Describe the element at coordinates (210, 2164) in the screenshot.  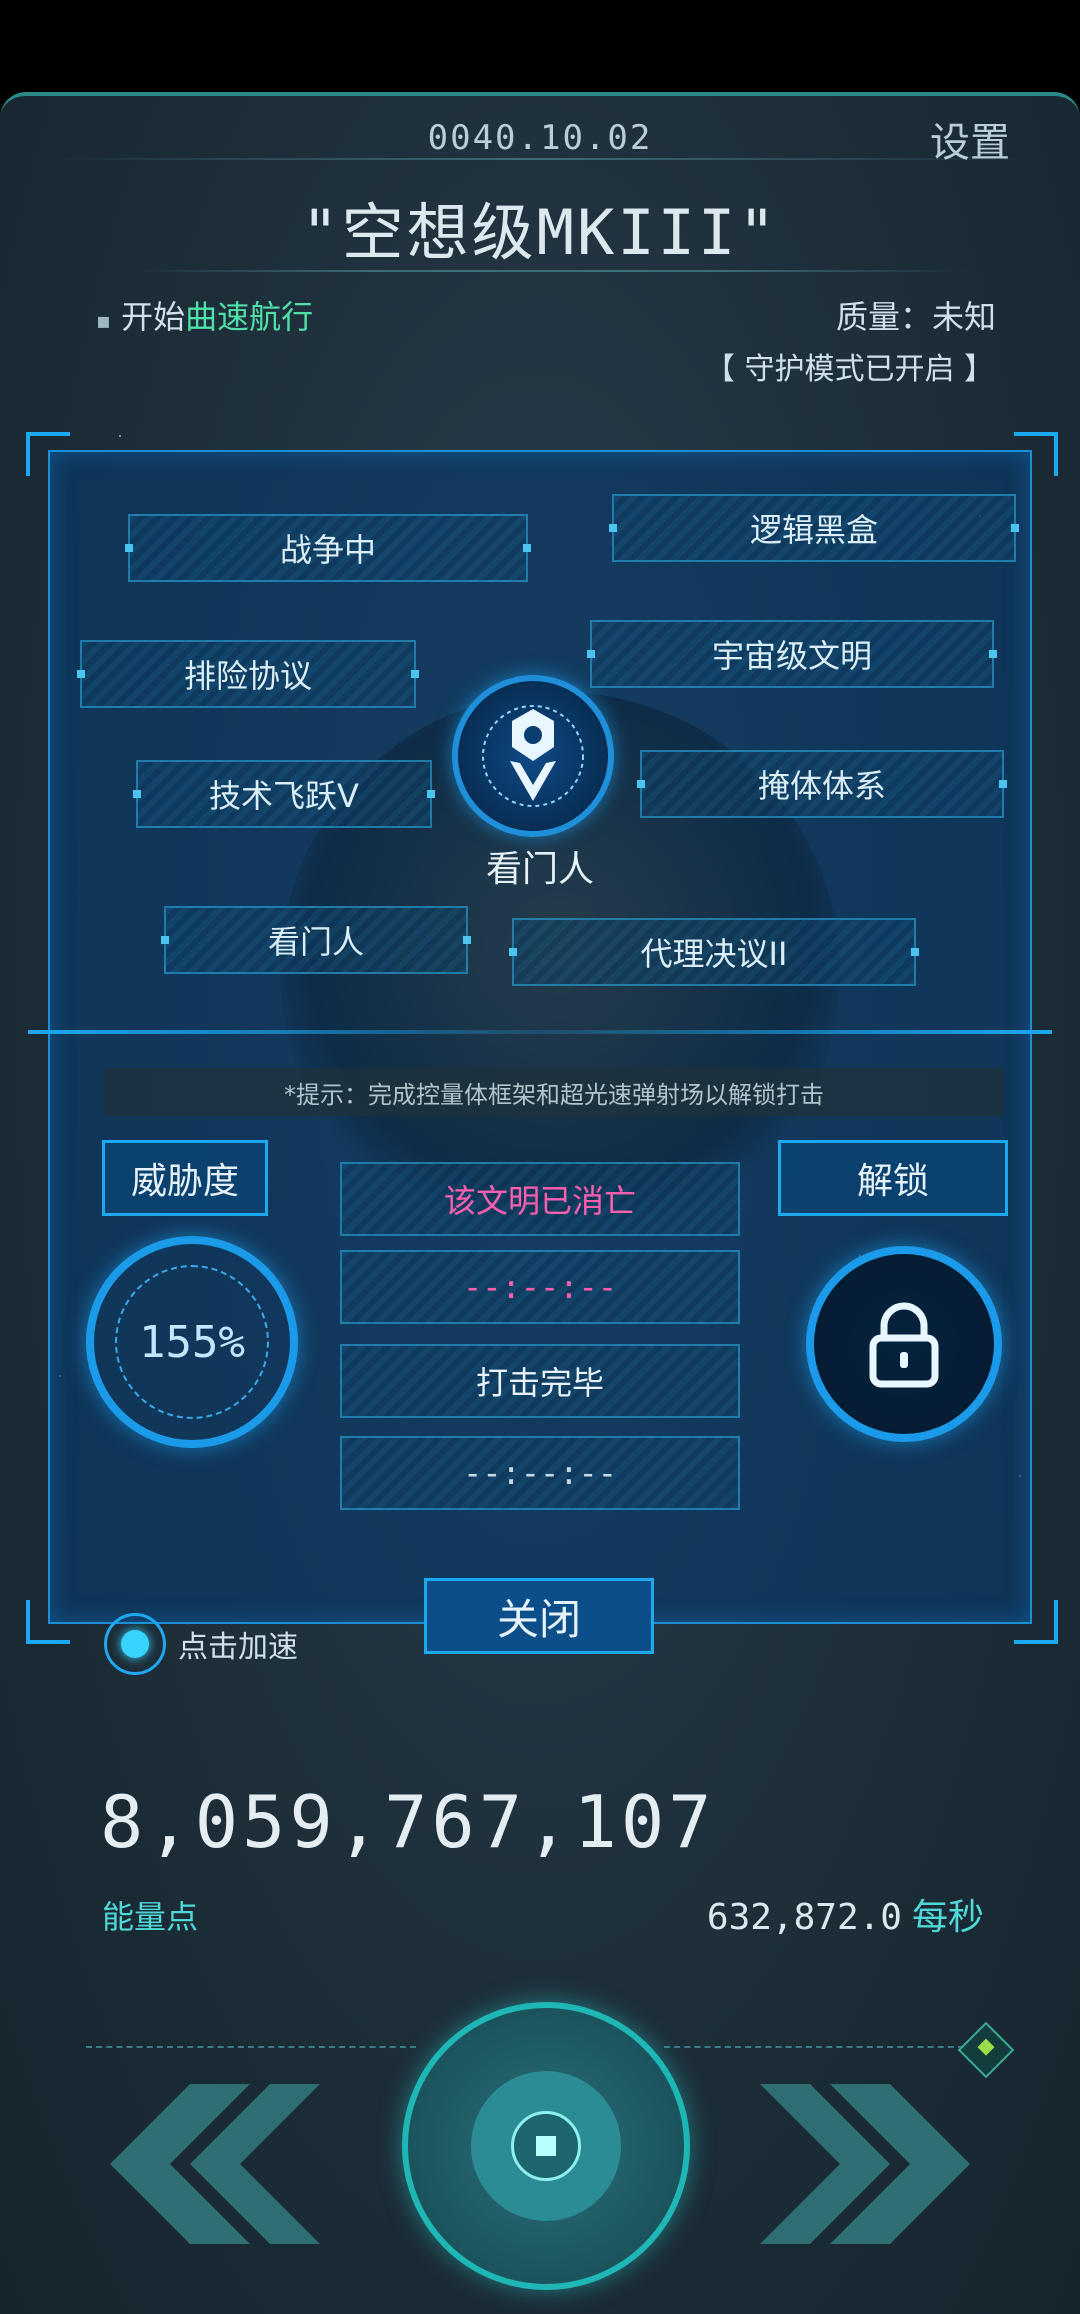
I see `double-chevron-left-icon` at that location.